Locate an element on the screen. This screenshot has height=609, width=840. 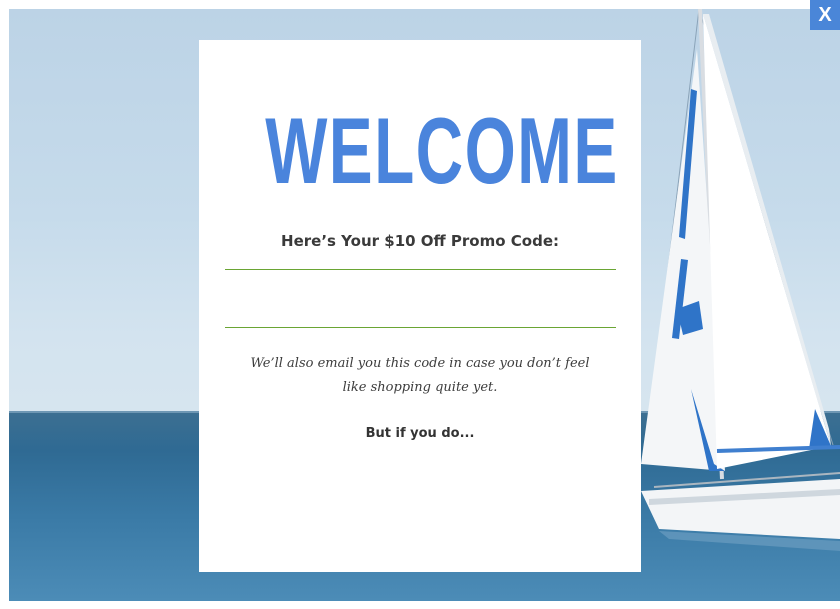
close-icon: X is located at coordinates (824, 15).